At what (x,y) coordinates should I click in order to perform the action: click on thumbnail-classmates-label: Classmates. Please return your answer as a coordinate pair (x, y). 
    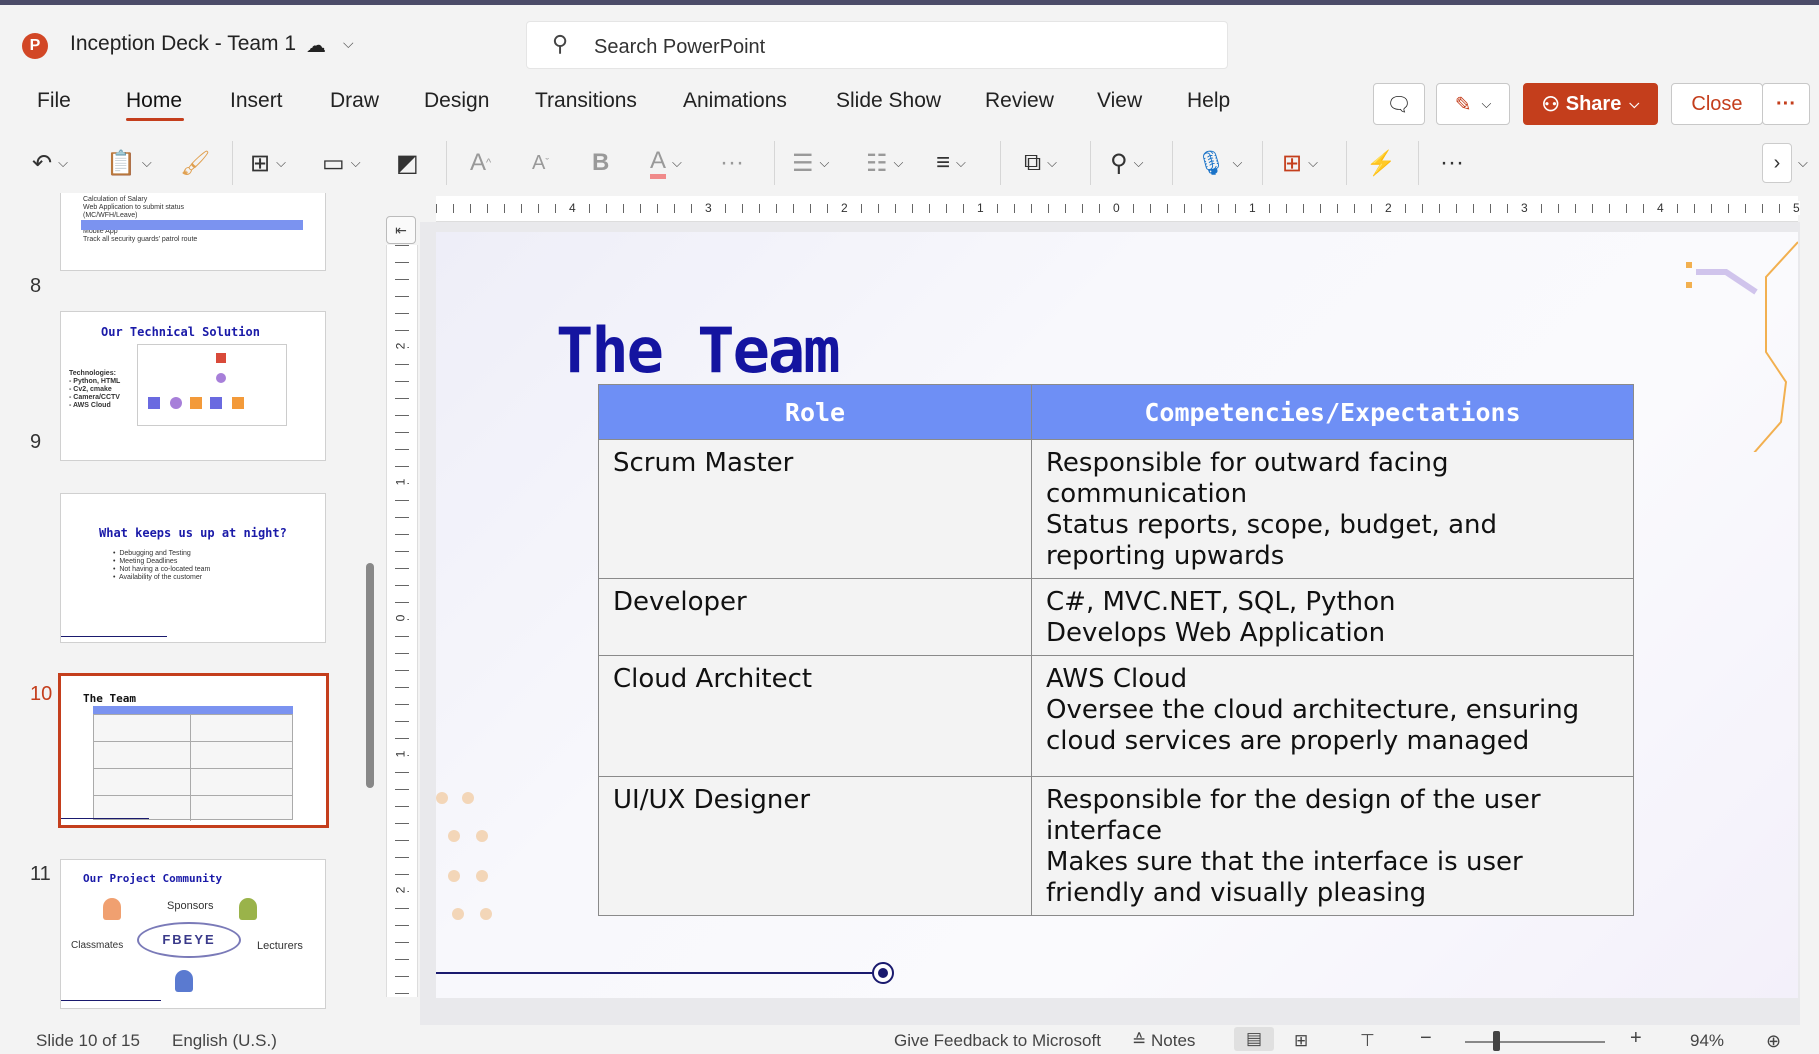
    Looking at the image, I should click on (97, 945).